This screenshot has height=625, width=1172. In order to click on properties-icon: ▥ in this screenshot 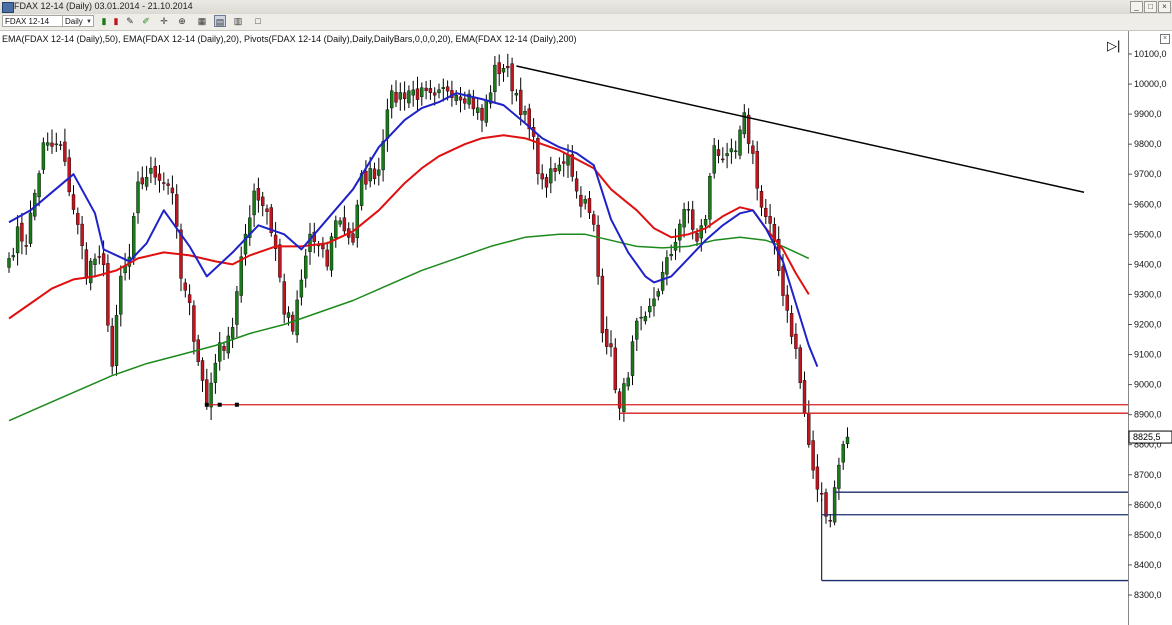, I will do `click(238, 21)`.